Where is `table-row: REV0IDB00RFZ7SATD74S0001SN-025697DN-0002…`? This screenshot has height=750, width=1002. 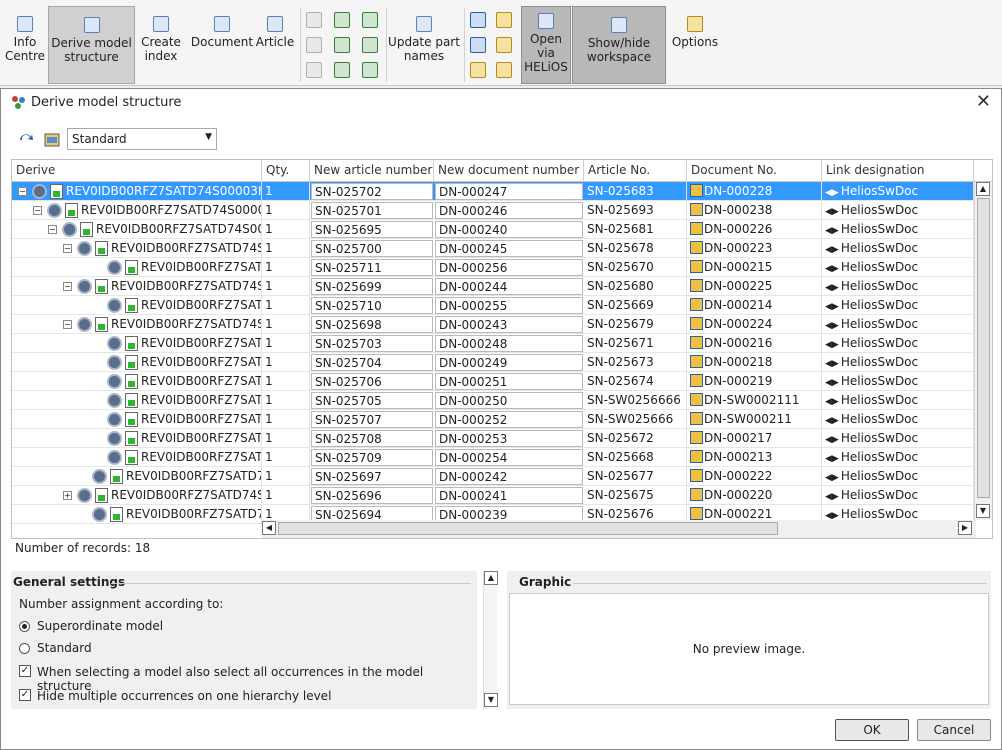
table-row: REV0IDB00RFZ7SATD74S0001SN-025697DN-0002… is located at coordinates (493, 476).